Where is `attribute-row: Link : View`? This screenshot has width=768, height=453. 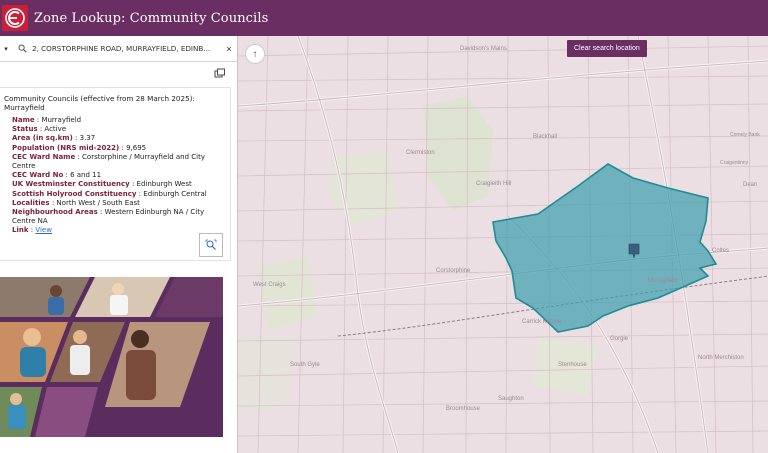
attribute-row: Link : View is located at coordinates (32, 230).